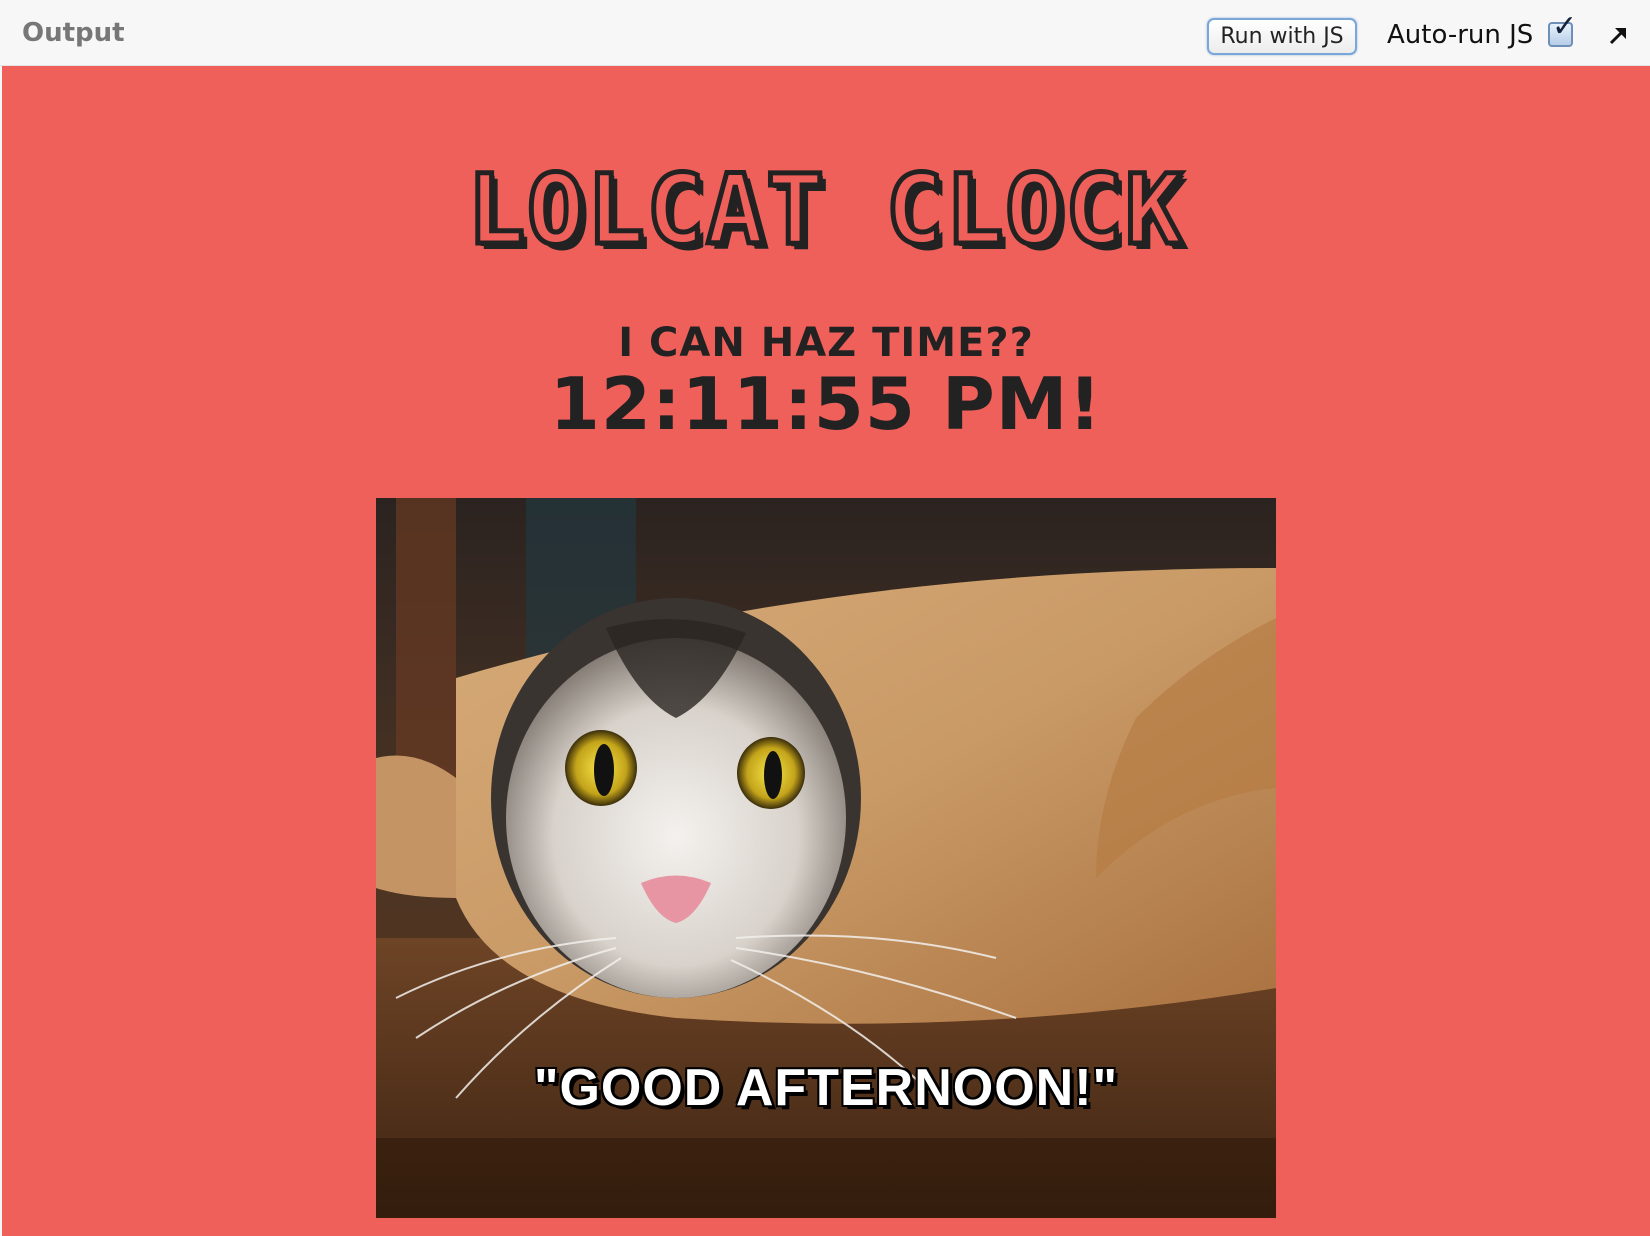 The width and height of the screenshot is (1650, 1236). Describe the element at coordinates (1565, 26) in the screenshot. I see `checkmark-icon: ✓` at that location.